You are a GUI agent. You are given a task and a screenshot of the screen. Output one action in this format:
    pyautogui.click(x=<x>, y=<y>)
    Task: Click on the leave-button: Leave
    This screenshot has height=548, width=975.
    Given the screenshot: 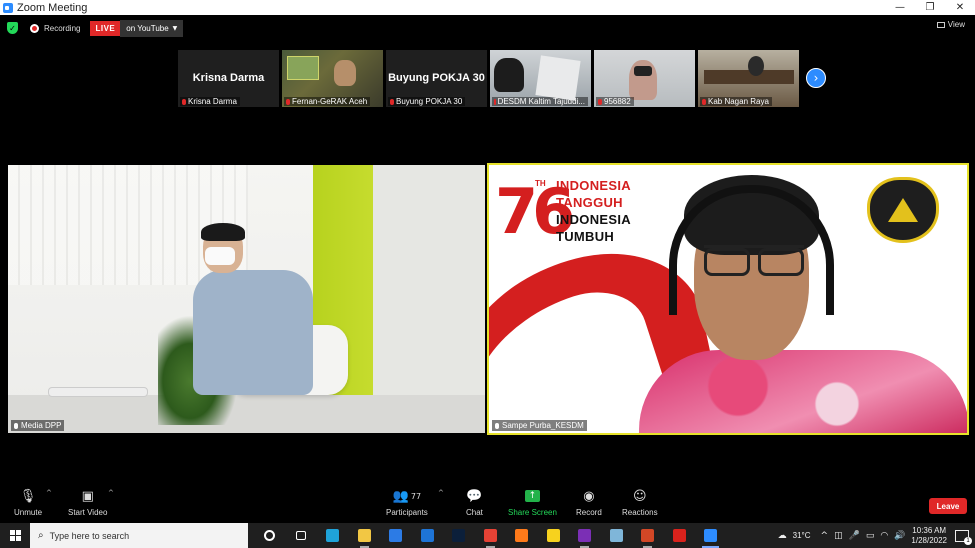 What is the action you would take?
    pyautogui.click(x=948, y=506)
    